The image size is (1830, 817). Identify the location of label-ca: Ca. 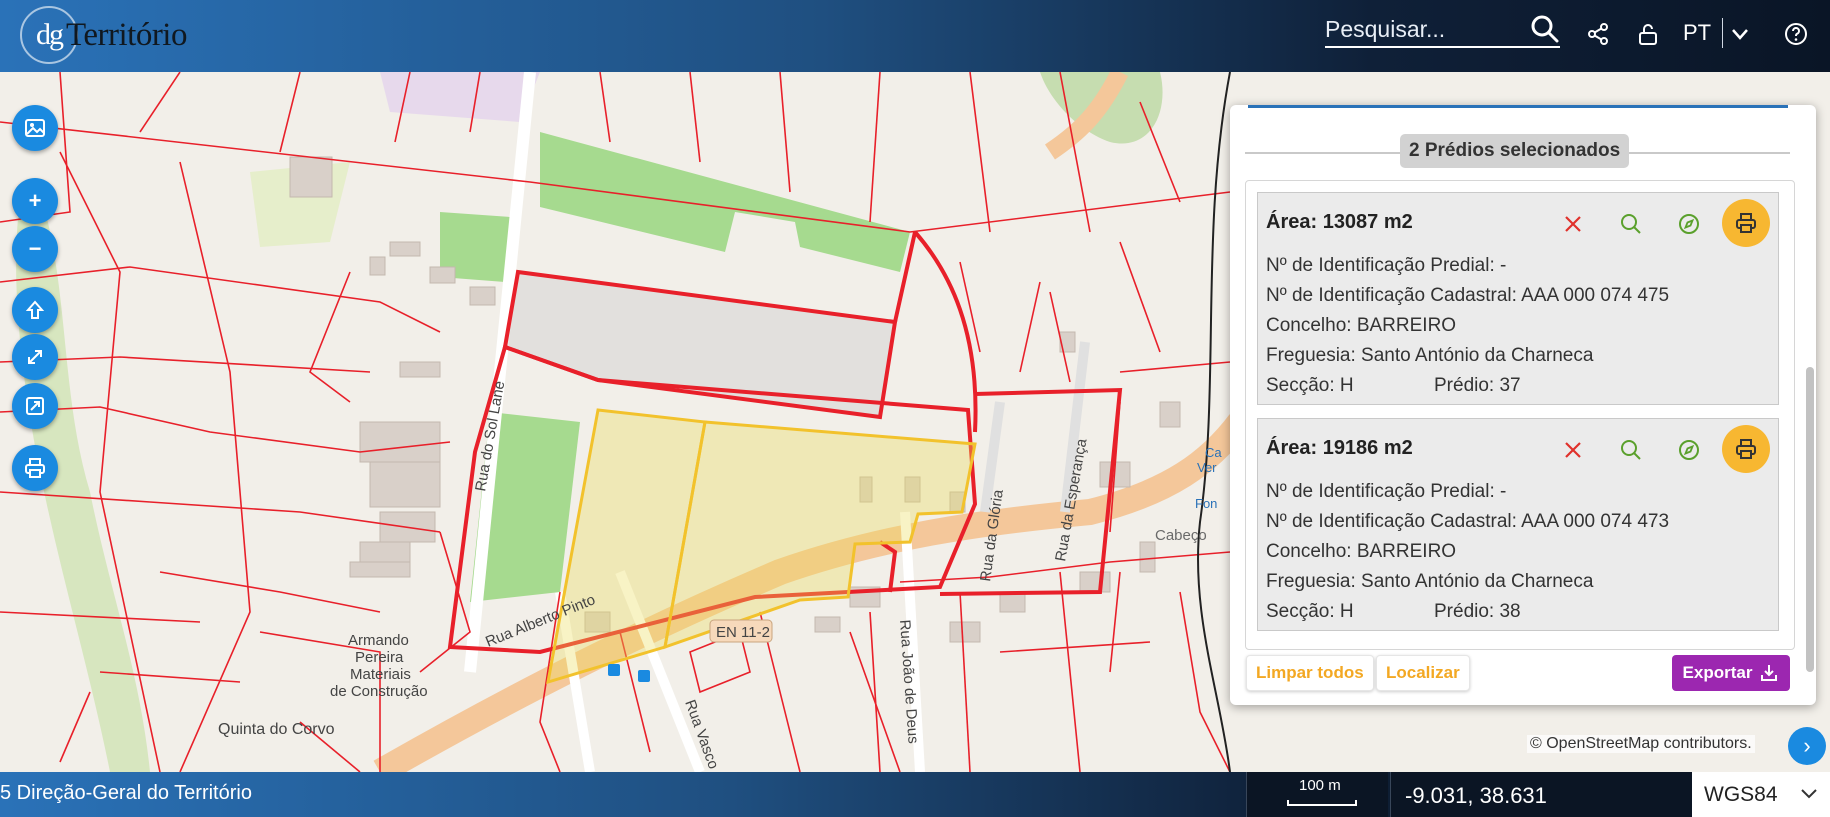
(1213, 452).